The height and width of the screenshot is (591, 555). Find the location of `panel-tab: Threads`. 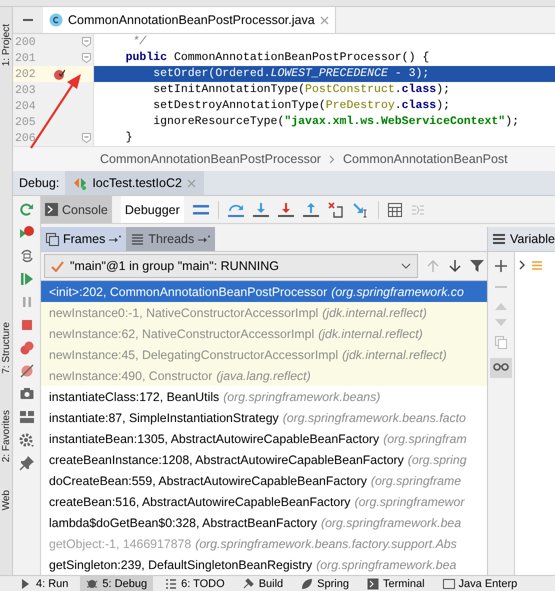

panel-tab: Threads is located at coordinates (171, 239).